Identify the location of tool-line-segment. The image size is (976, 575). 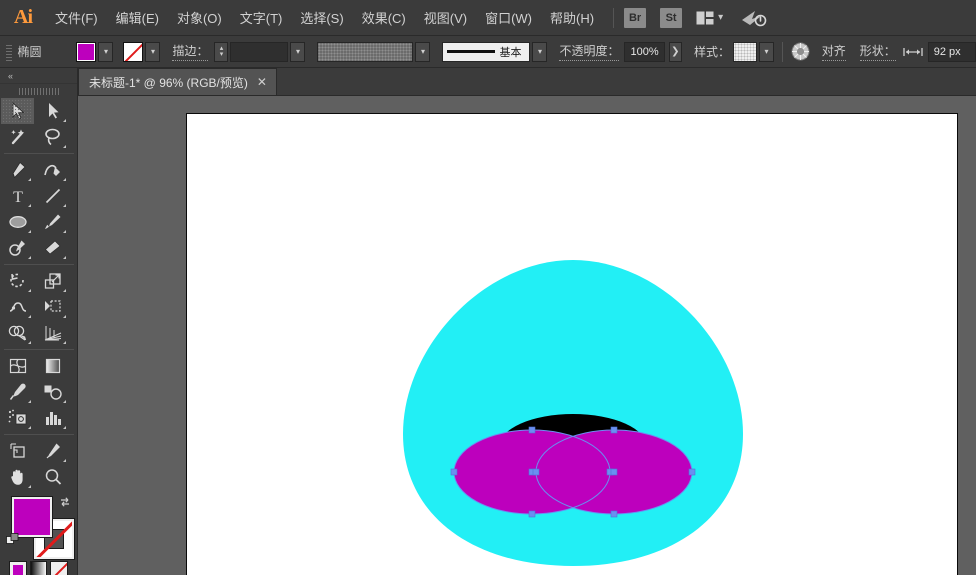
(52, 196).